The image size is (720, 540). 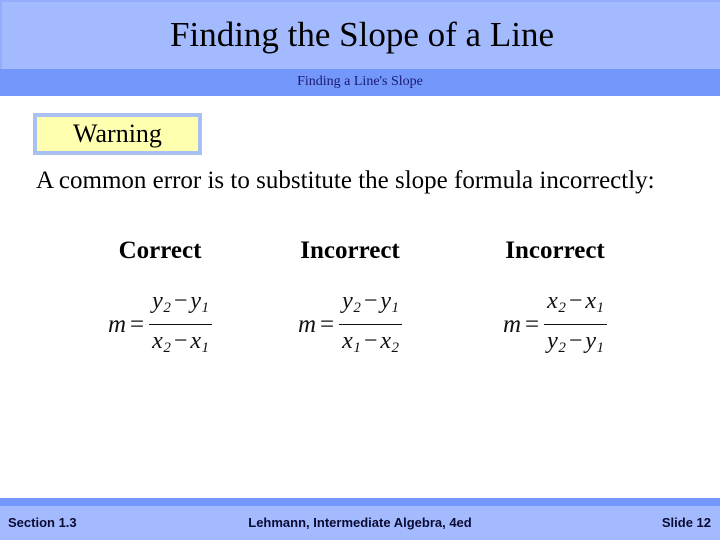 I want to click on slope-formula: m = y2− y1 x2− x1, so click(x=160, y=324).